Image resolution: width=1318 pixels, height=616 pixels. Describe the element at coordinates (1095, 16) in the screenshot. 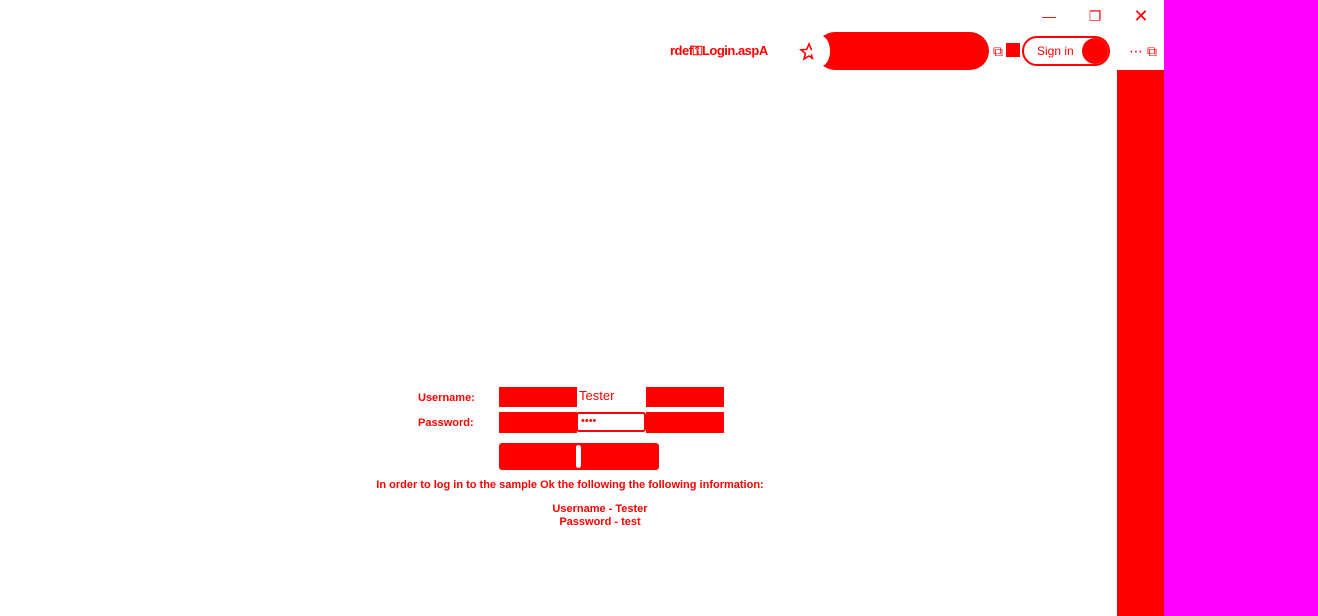

I see `maximize-button: ❐` at that location.